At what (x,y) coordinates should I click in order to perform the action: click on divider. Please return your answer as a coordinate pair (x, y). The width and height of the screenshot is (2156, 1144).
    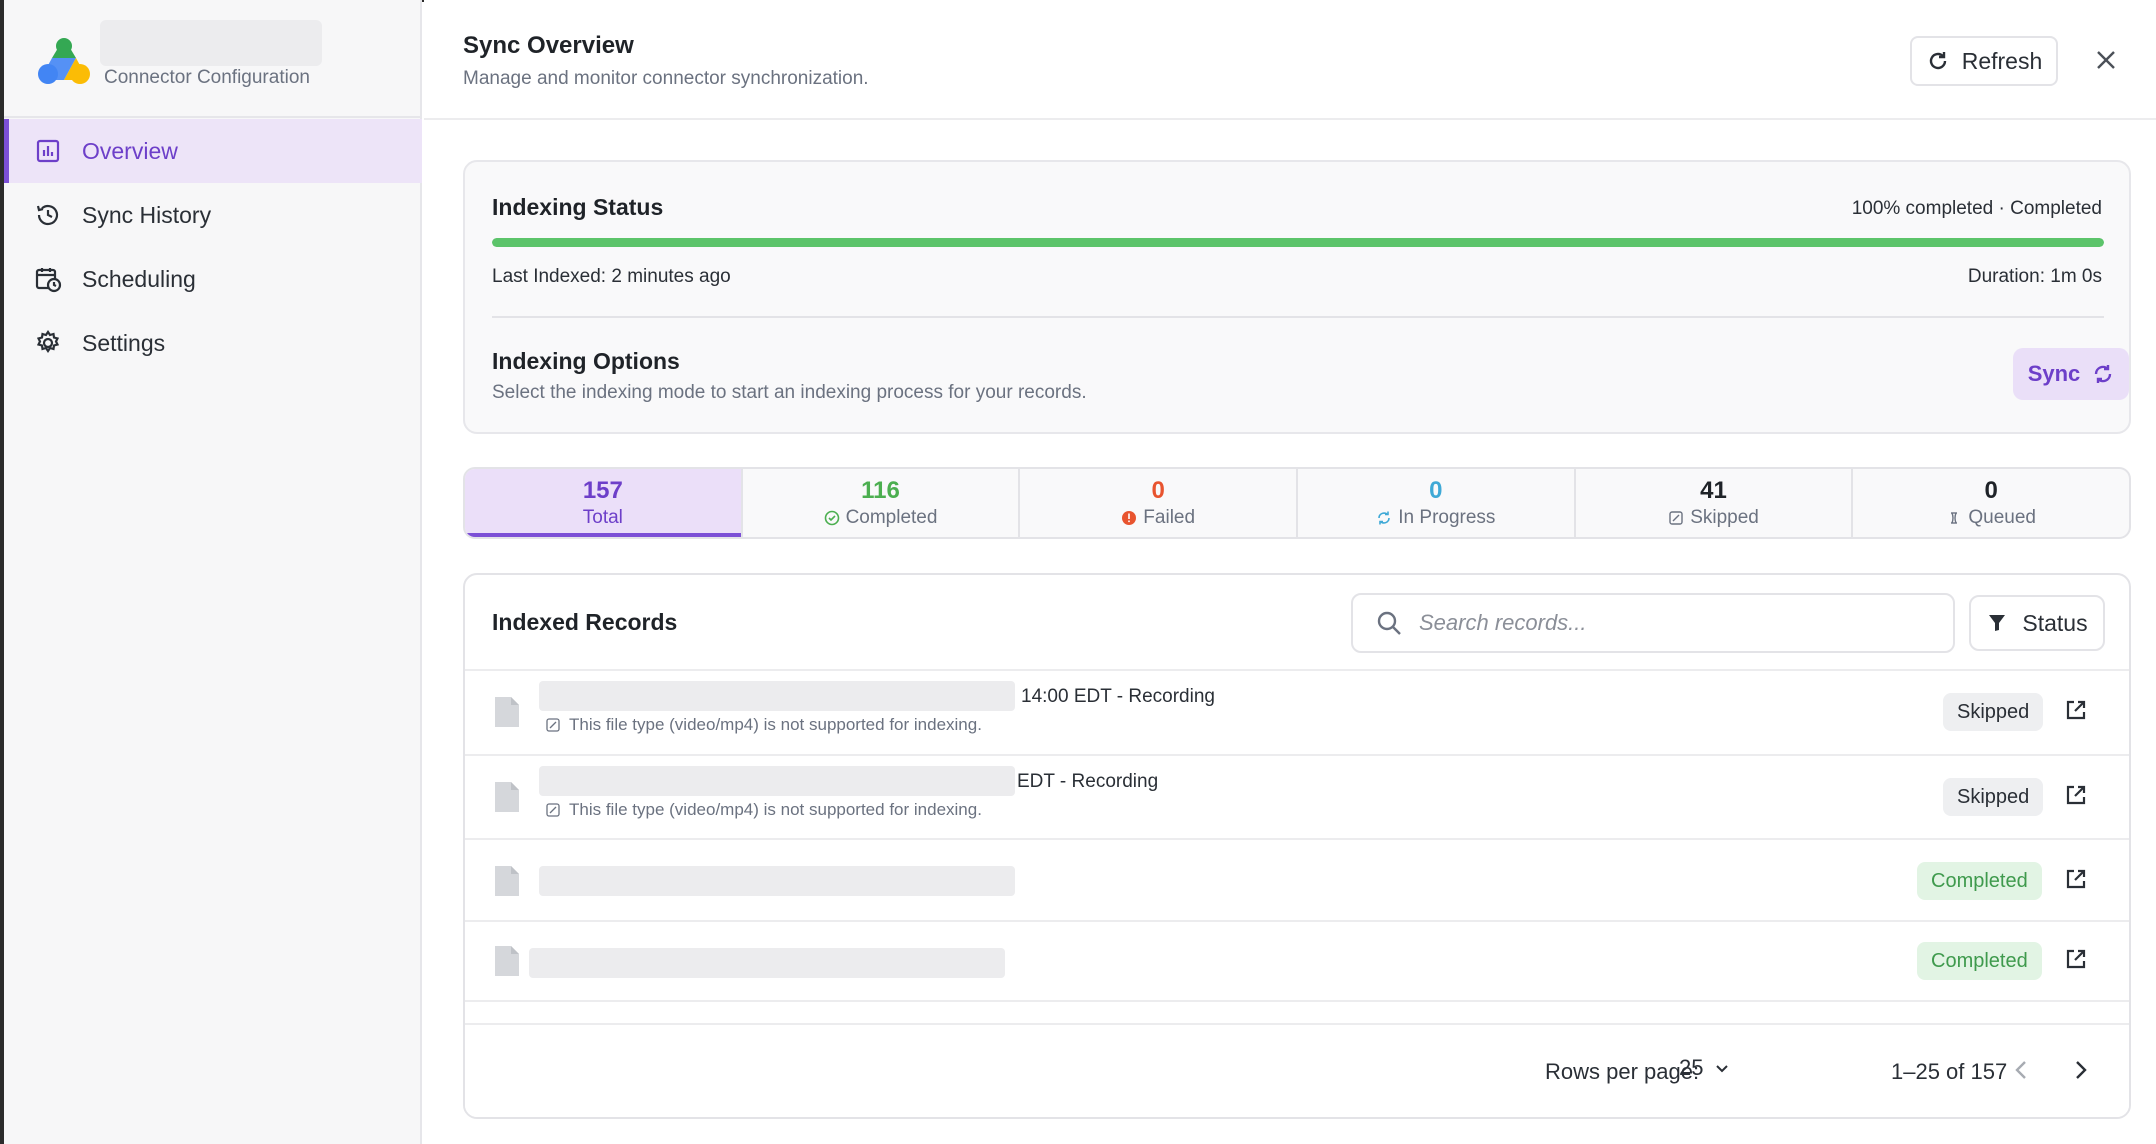
    Looking at the image, I should click on (1298, 317).